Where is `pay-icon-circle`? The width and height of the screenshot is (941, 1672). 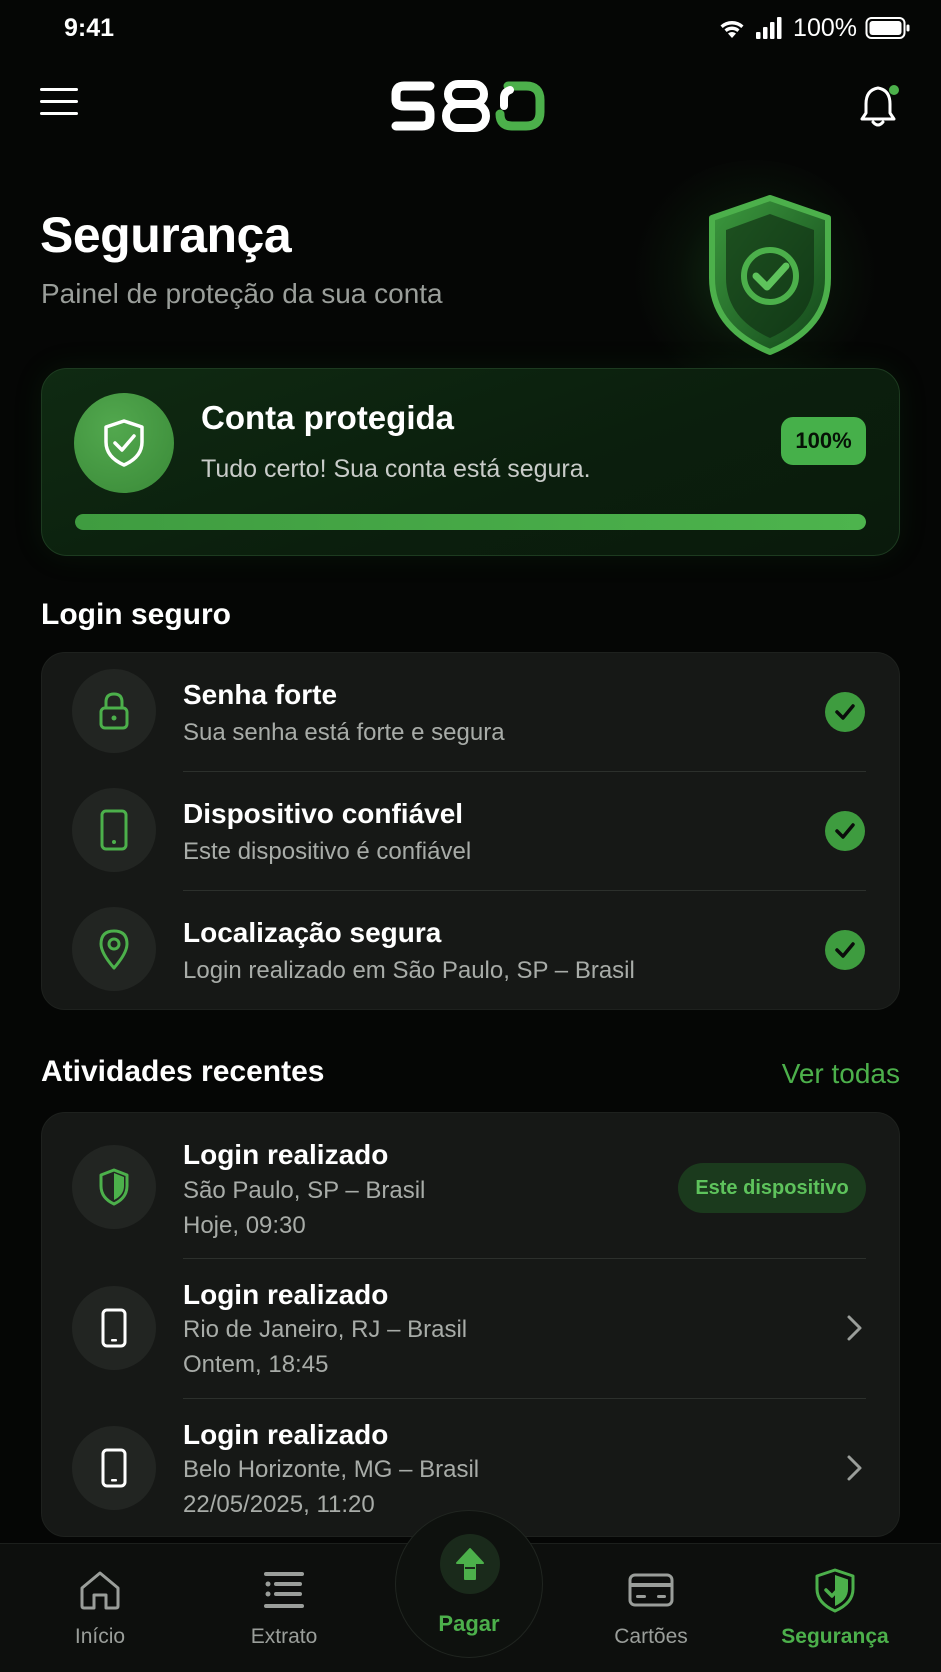 pay-icon-circle is located at coordinates (470, 1564).